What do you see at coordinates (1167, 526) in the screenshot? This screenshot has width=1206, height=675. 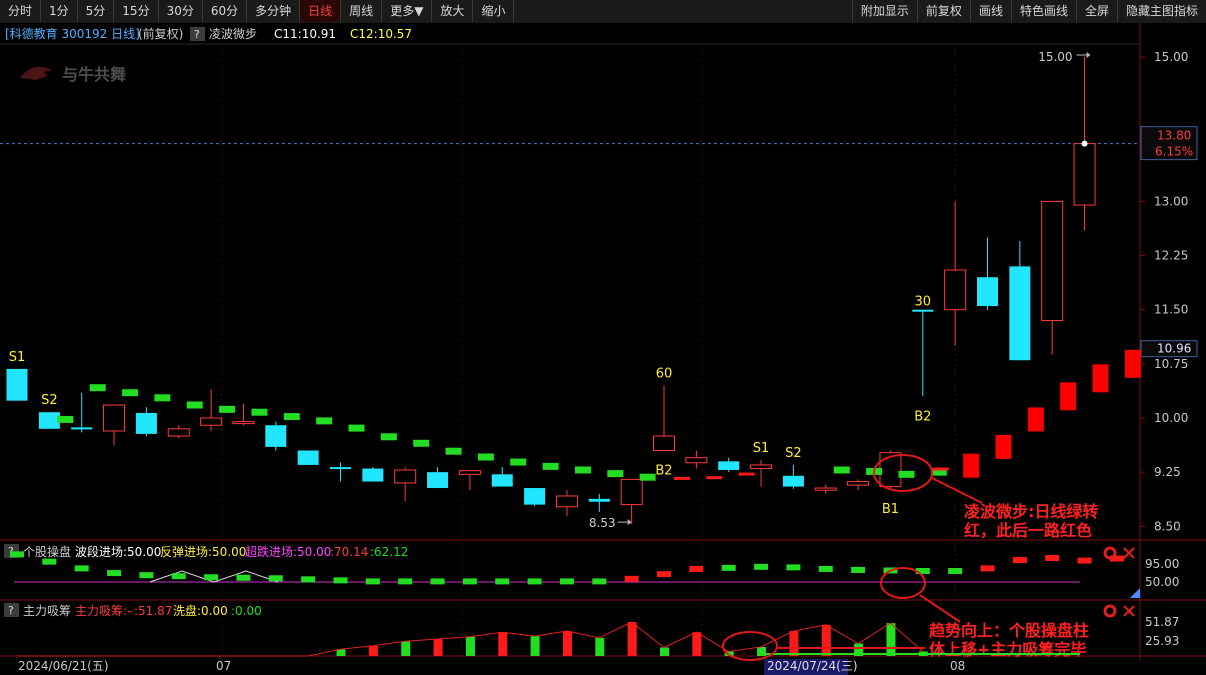 I see `price-tick-label-7: 8.50` at bounding box center [1167, 526].